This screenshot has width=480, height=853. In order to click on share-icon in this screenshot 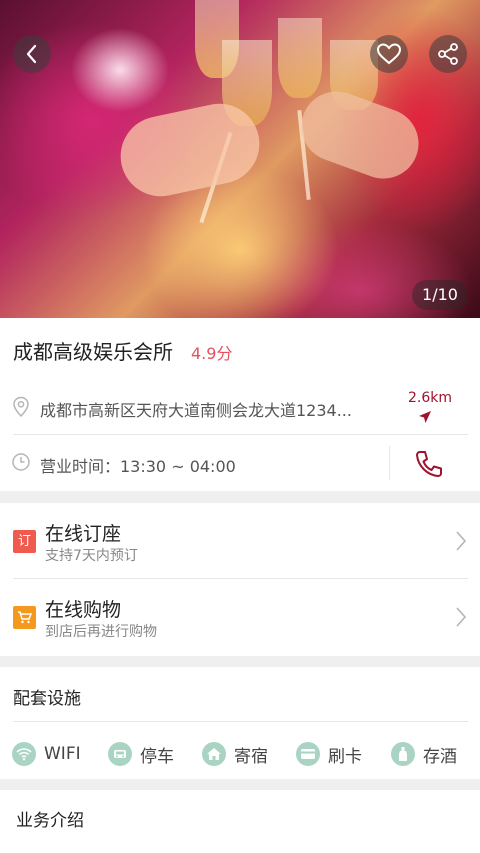, I will do `click(448, 54)`.